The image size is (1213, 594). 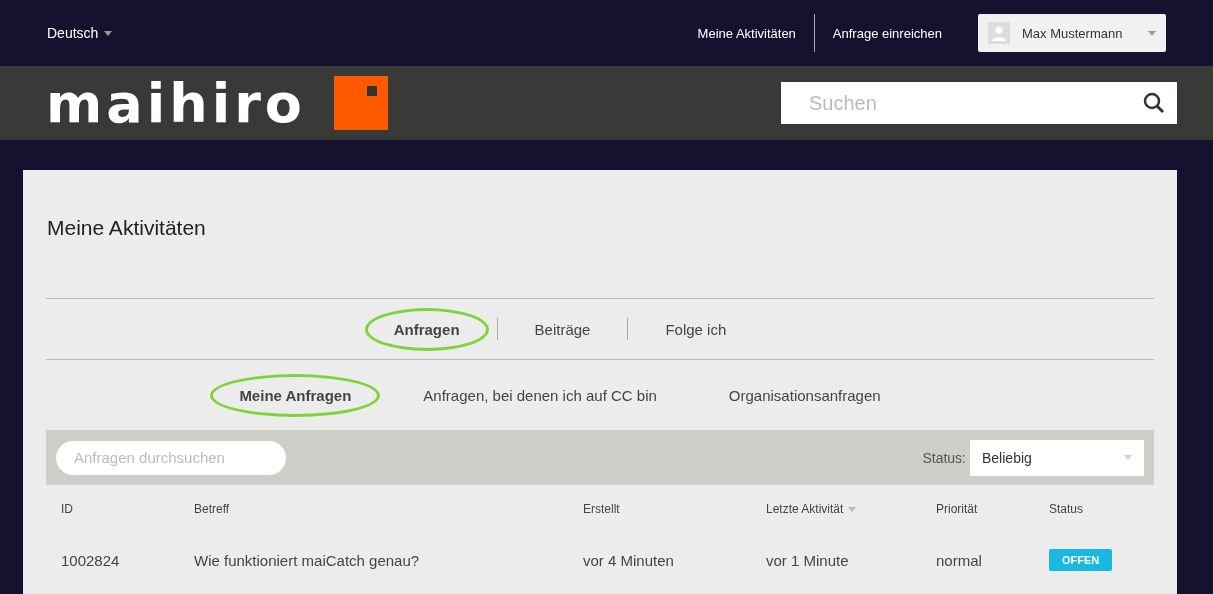 I want to click on nav-link: Anfrage einreichen, so click(x=887, y=33).